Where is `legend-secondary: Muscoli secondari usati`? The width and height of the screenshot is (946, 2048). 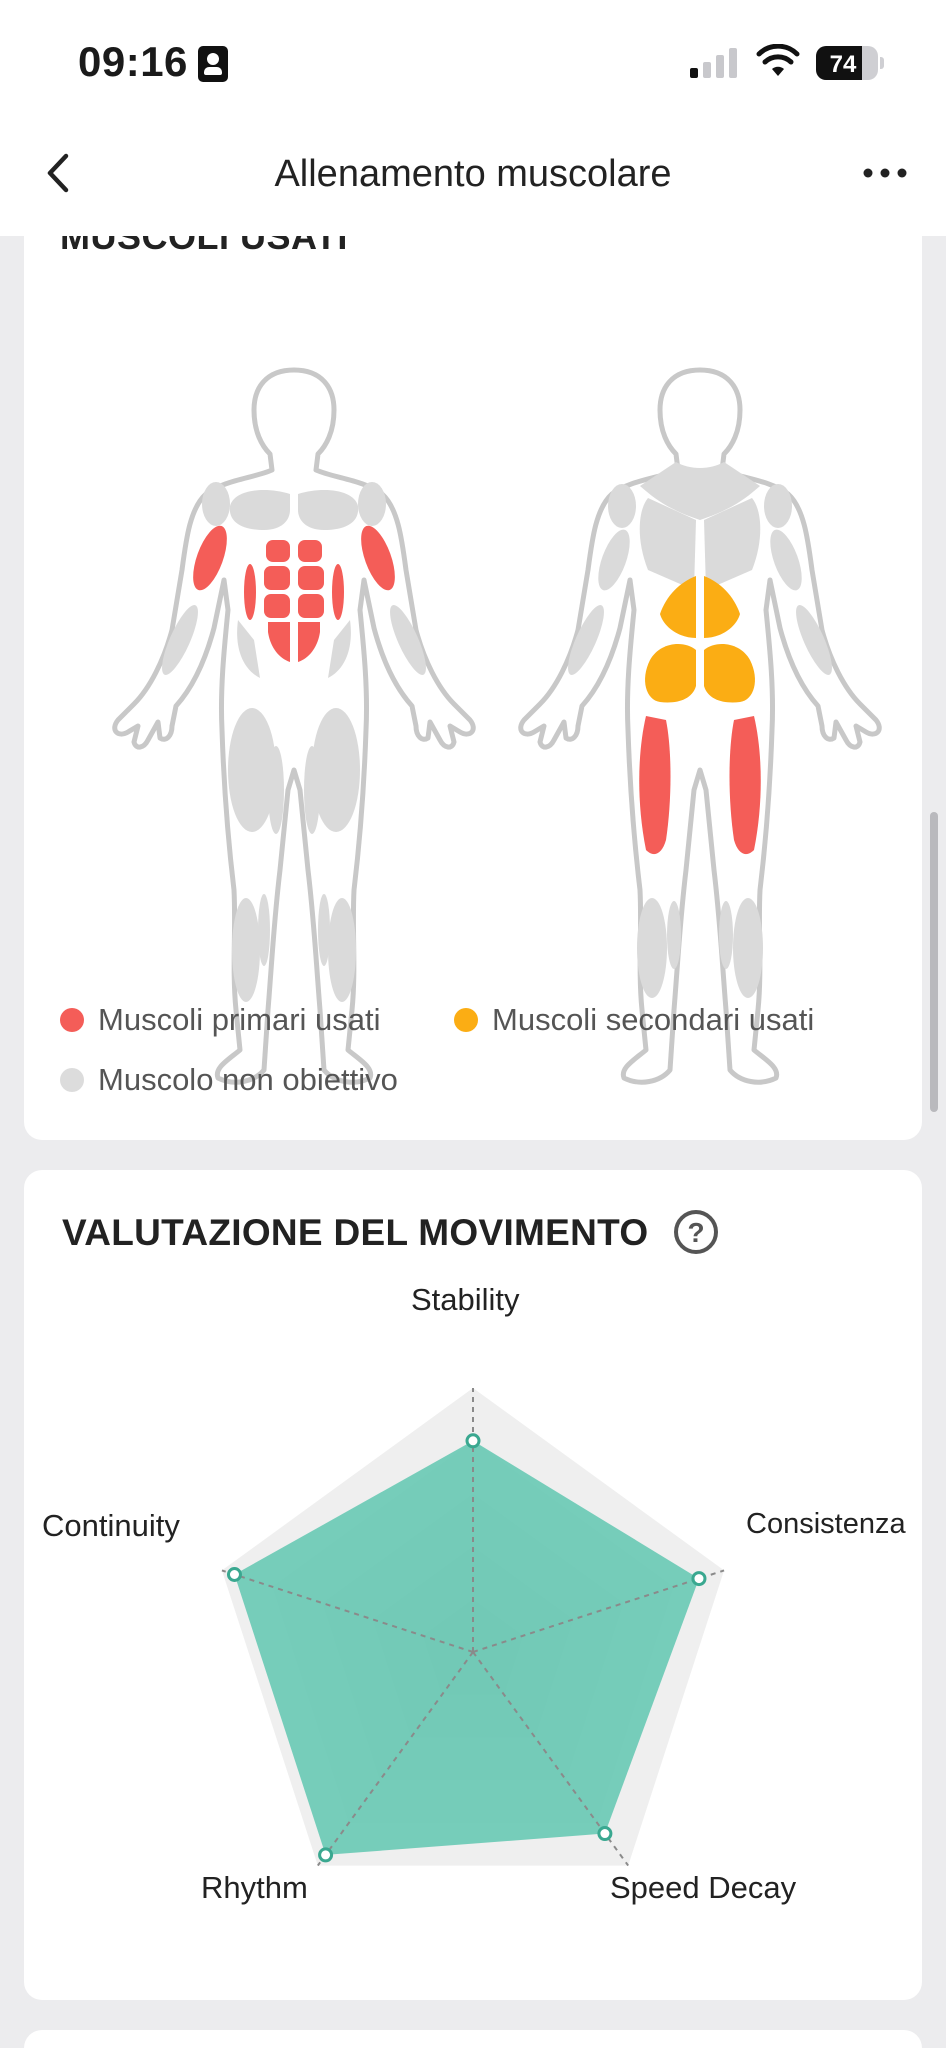 legend-secondary: Muscoli secondari usati is located at coordinates (634, 1020).